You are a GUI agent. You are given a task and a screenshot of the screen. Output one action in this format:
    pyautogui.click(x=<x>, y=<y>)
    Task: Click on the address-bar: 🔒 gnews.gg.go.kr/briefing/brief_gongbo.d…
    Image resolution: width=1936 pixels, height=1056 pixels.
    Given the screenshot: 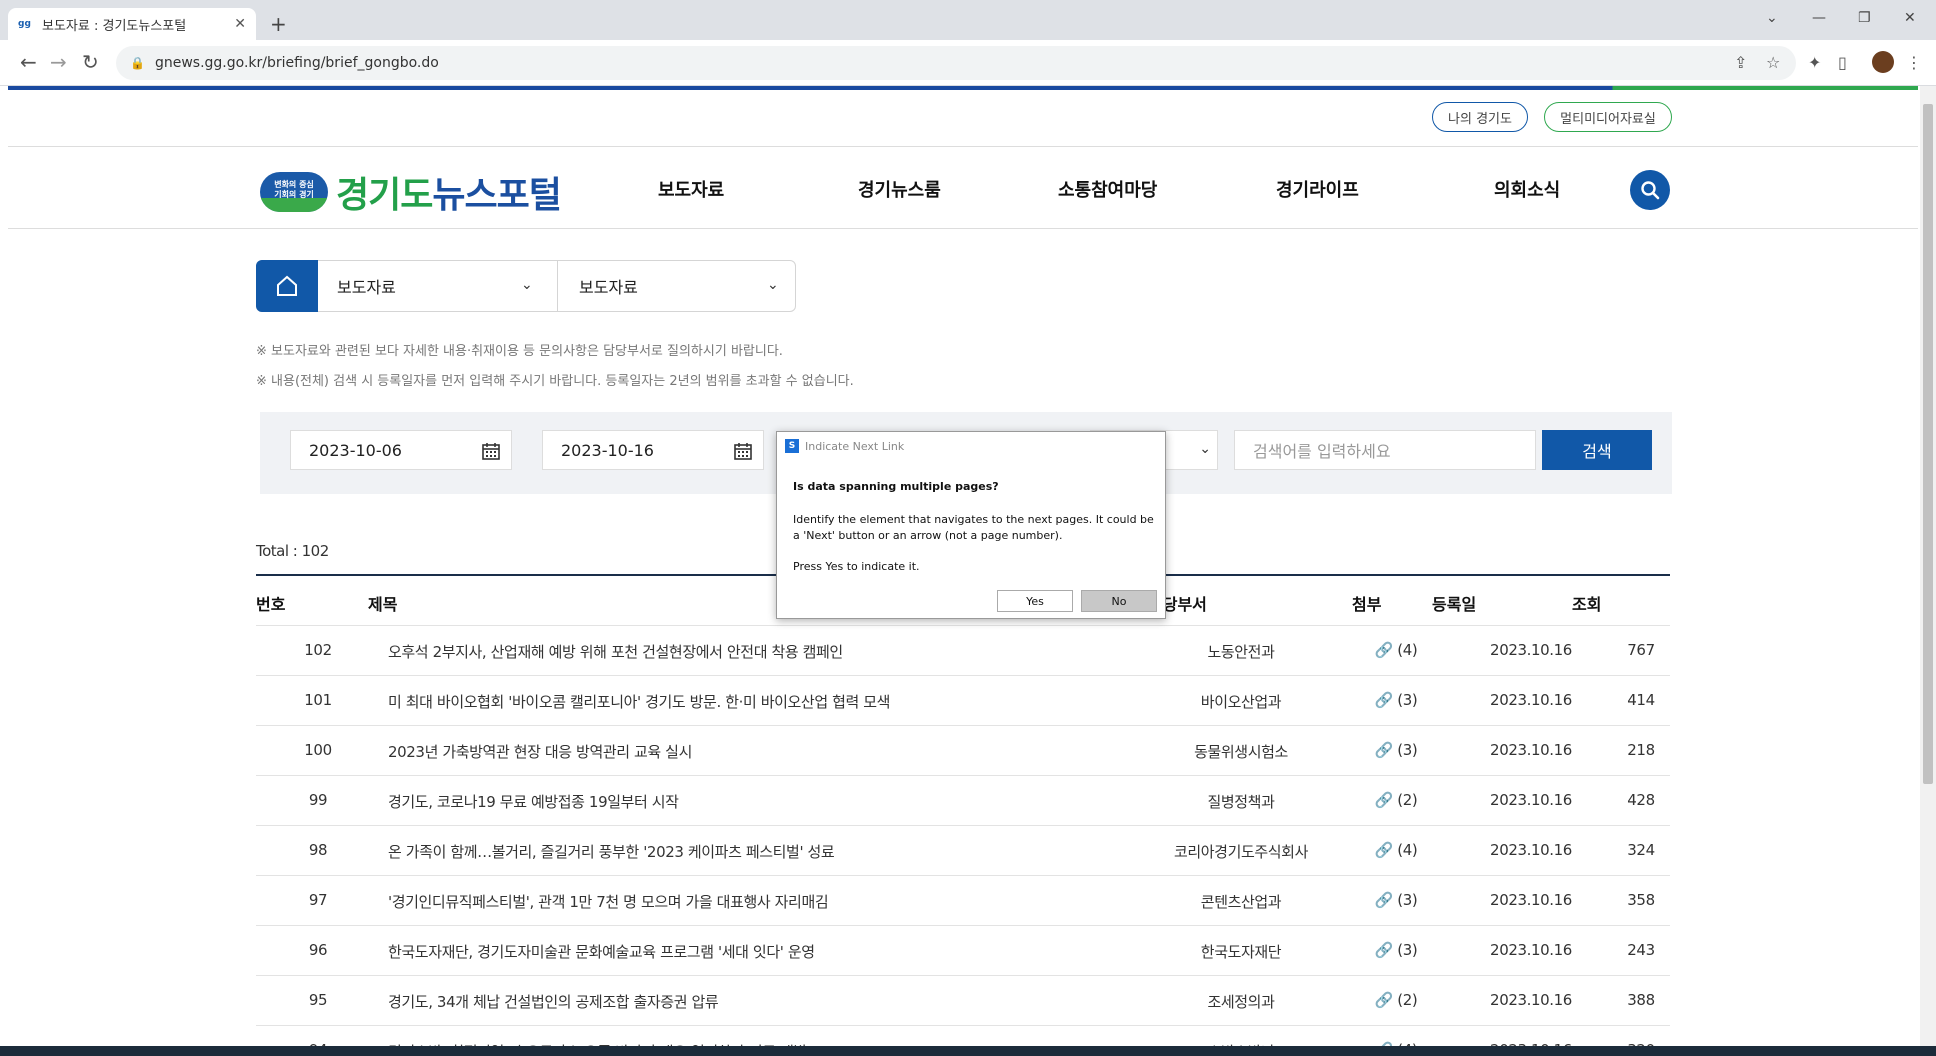 What is the action you would take?
    pyautogui.click(x=956, y=63)
    